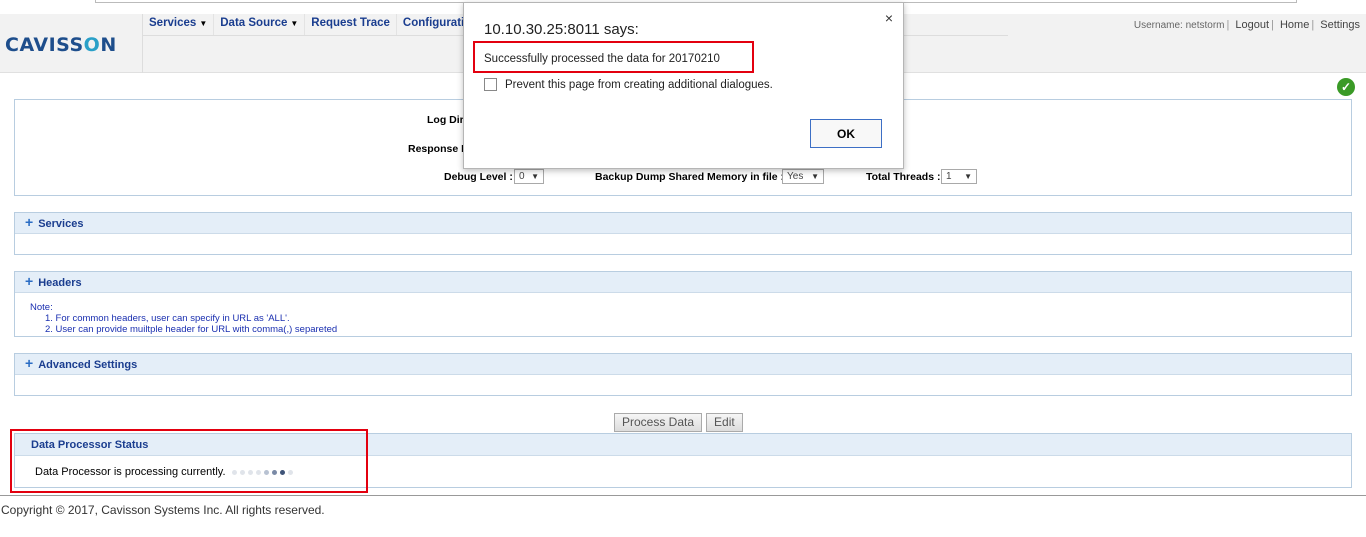 This screenshot has height=537, width=1366. I want to click on log-dir-label: Log Dir, so click(445, 120).